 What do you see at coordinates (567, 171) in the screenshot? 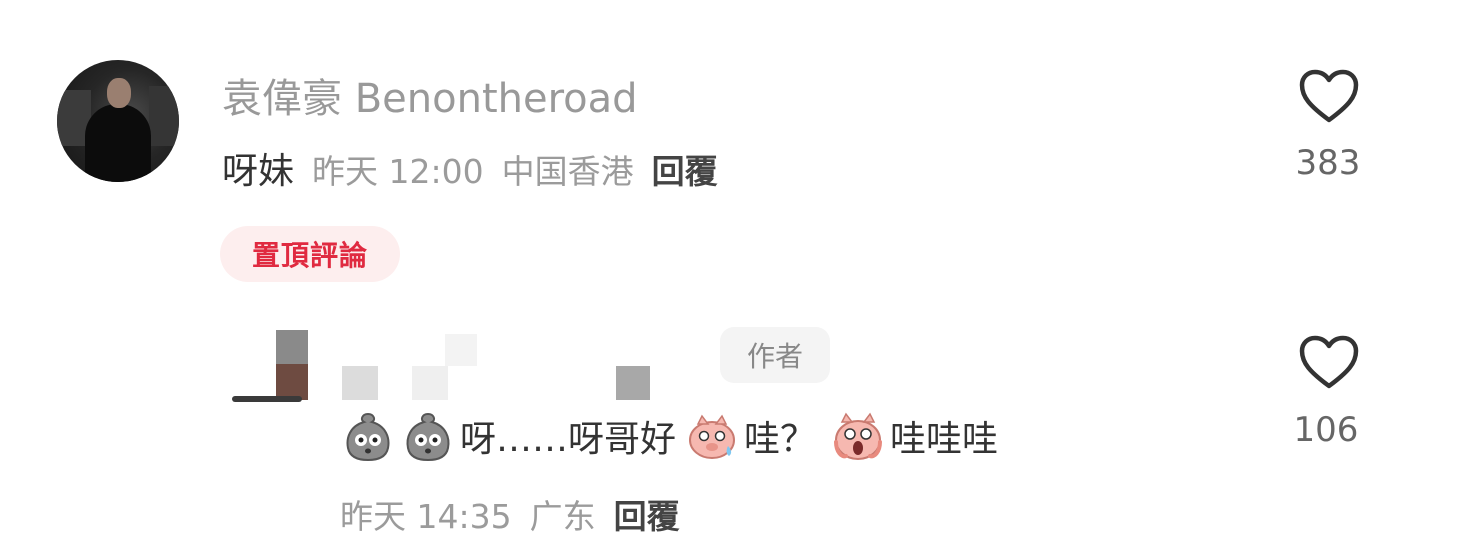
I see `comment-location: 中国香港` at bounding box center [567, 171].